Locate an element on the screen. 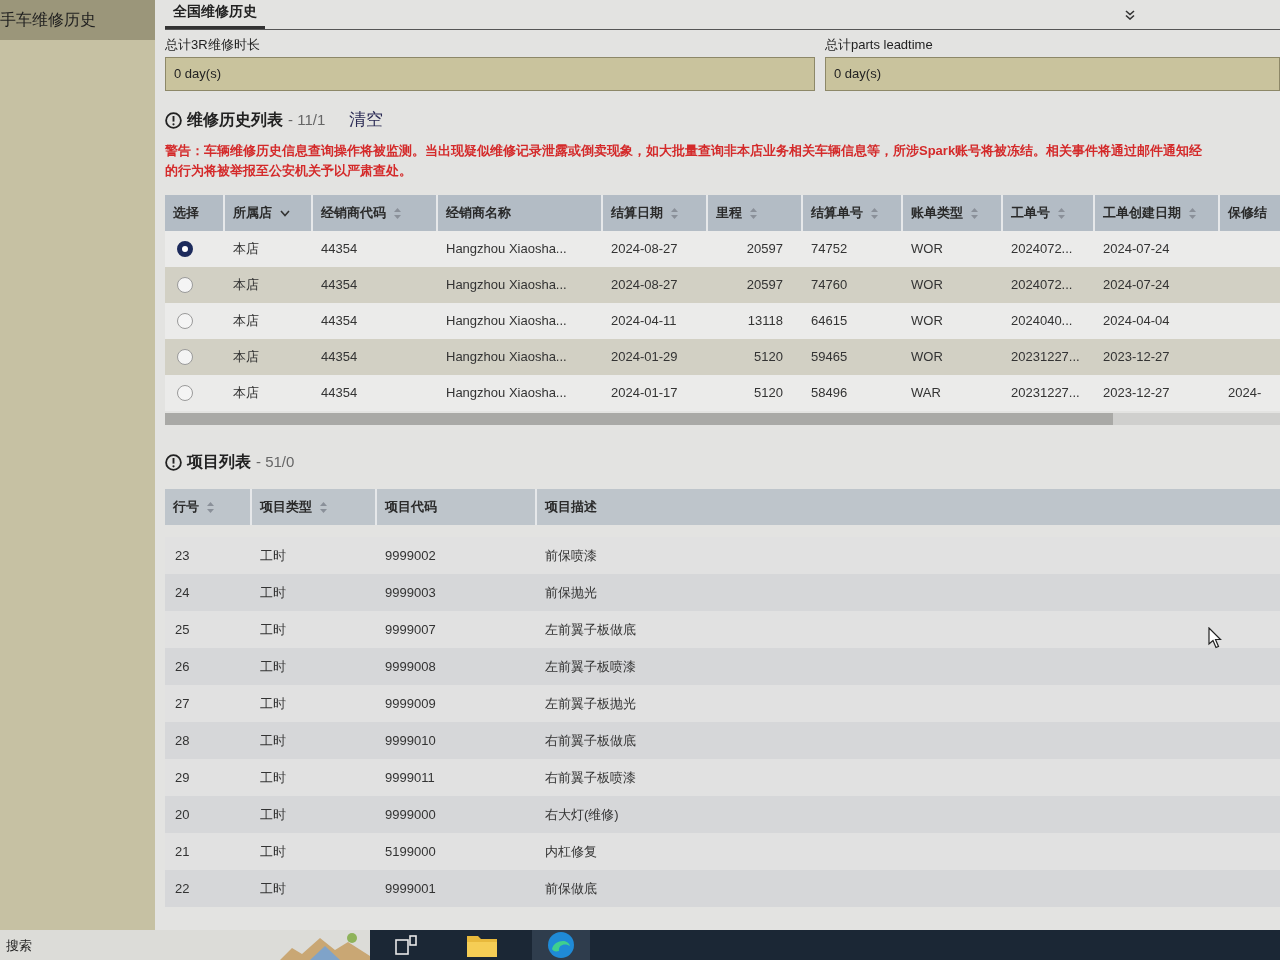 This screenshot has width=1280, height=960. search-field: 搜索 is located at coordinates (140, 945).